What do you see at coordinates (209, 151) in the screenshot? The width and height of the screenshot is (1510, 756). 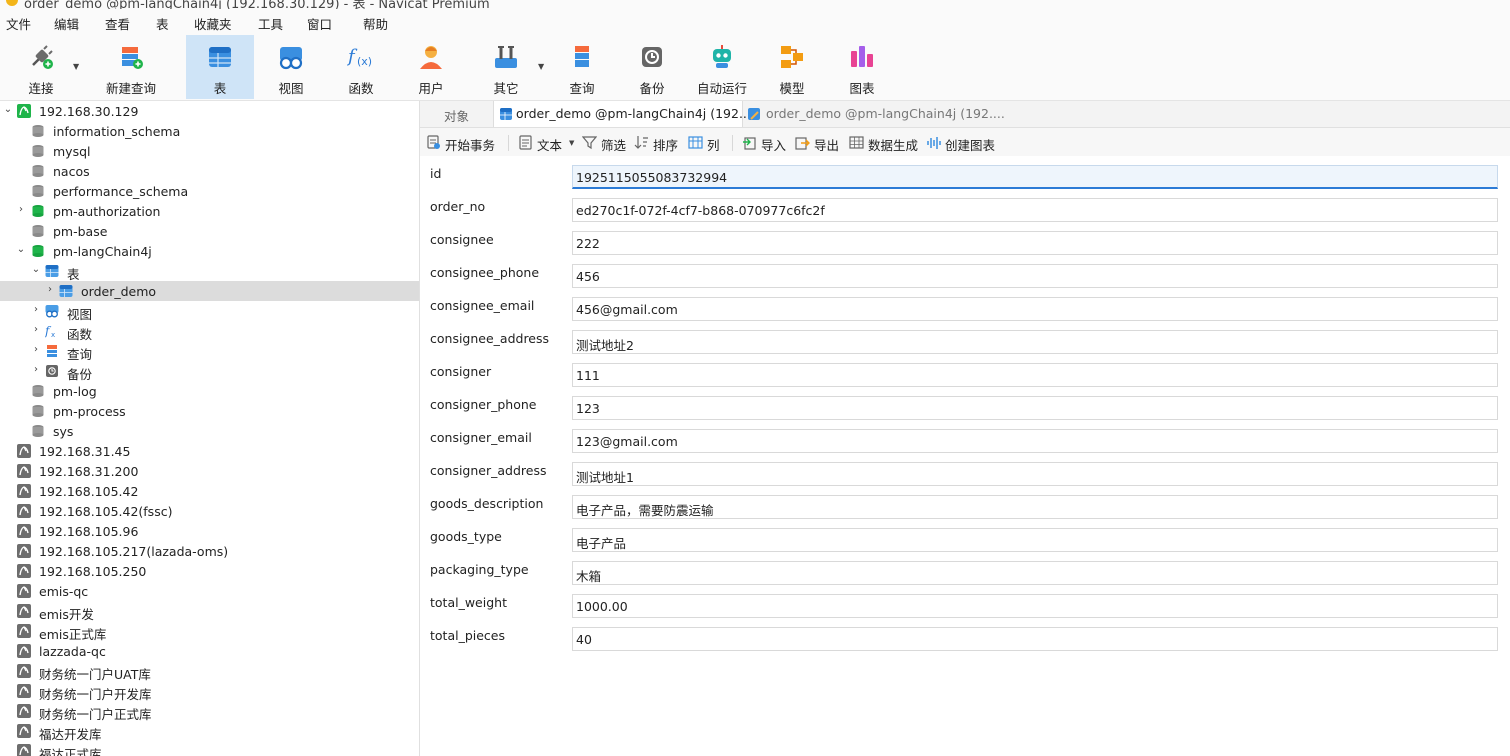 I see `tree-node: mysql` at bounding box center [209, 151].